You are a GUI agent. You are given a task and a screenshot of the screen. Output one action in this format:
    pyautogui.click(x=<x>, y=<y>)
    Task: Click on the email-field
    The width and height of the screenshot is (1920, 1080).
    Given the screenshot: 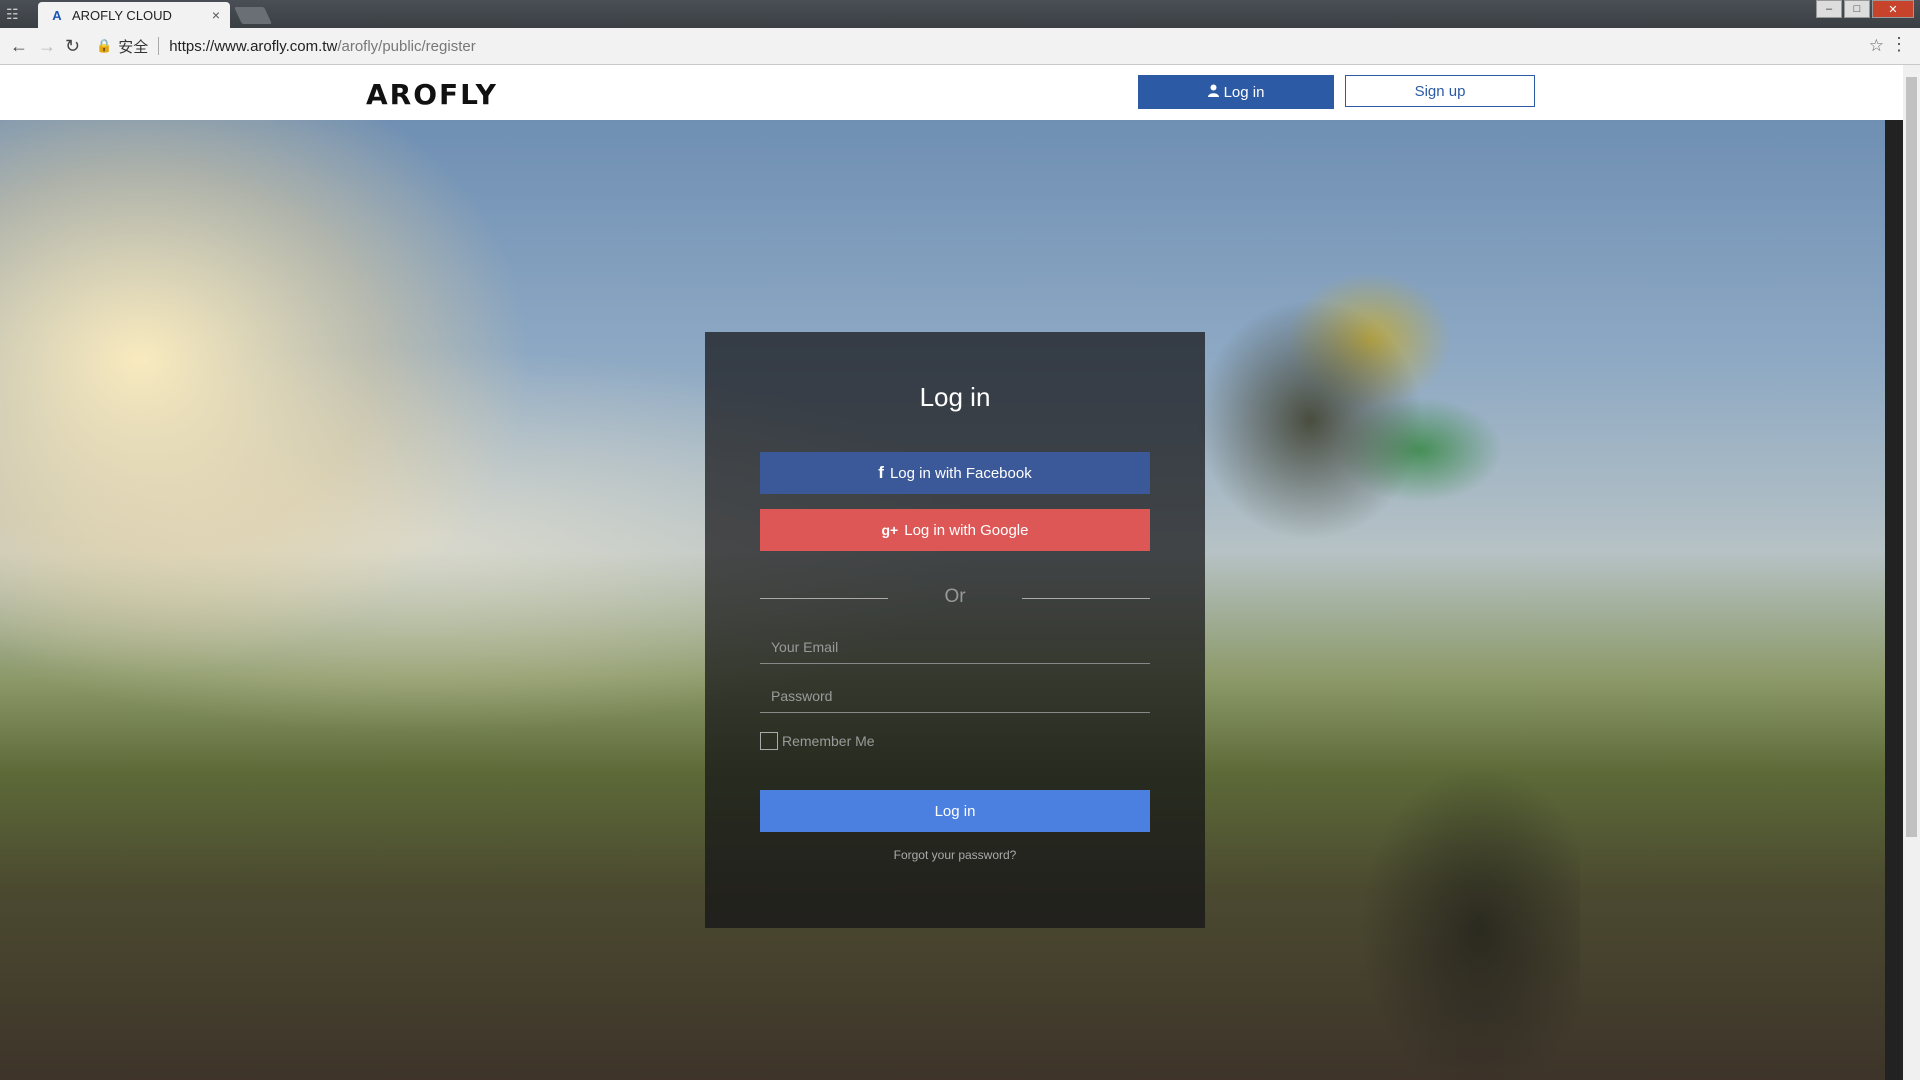 What is the action you would take?
    pyautogui.click(x=955, y=647)
    